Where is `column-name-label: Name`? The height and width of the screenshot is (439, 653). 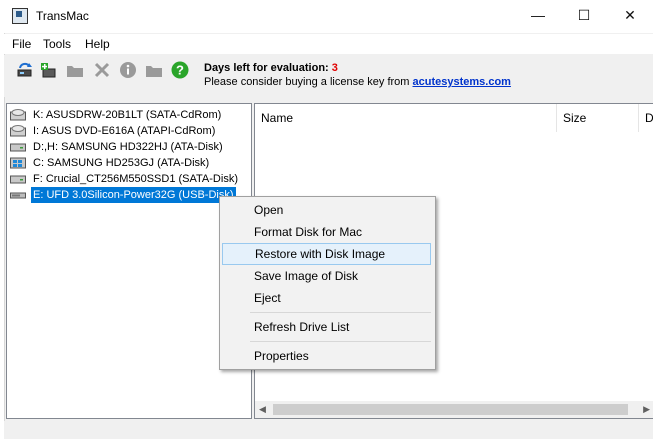 column-name-label: Name is located at coordinates (277, 118).